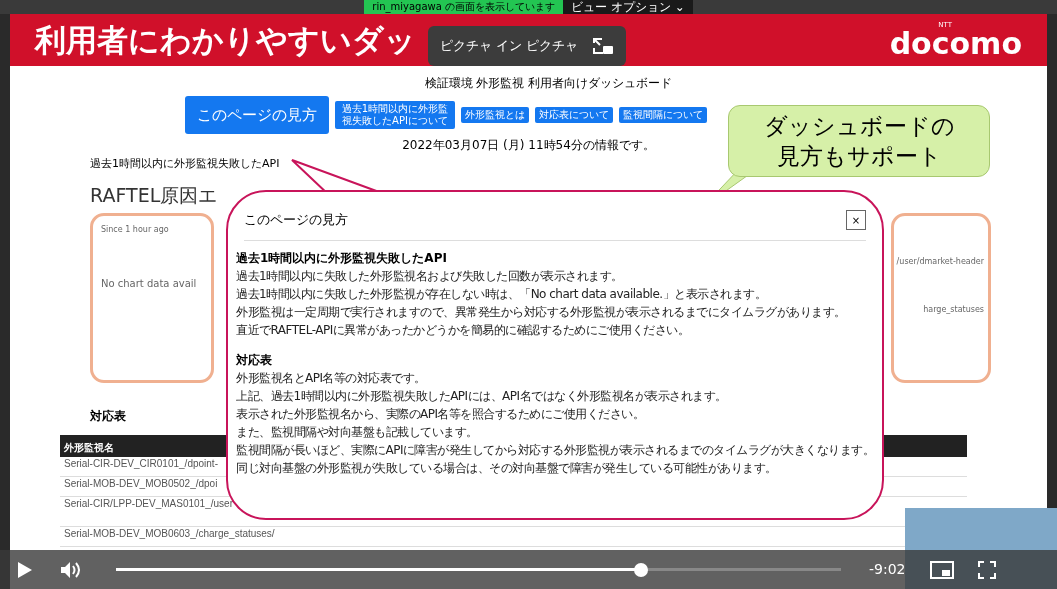 This screenshot has width=1057, height=589. What do you see at coordinates (169, 534) in the screenshot?
I see `table-cell-text: Serial-MOB-DEV_MOB0603_/charge_statuses/` at bounding box center [169, 534].